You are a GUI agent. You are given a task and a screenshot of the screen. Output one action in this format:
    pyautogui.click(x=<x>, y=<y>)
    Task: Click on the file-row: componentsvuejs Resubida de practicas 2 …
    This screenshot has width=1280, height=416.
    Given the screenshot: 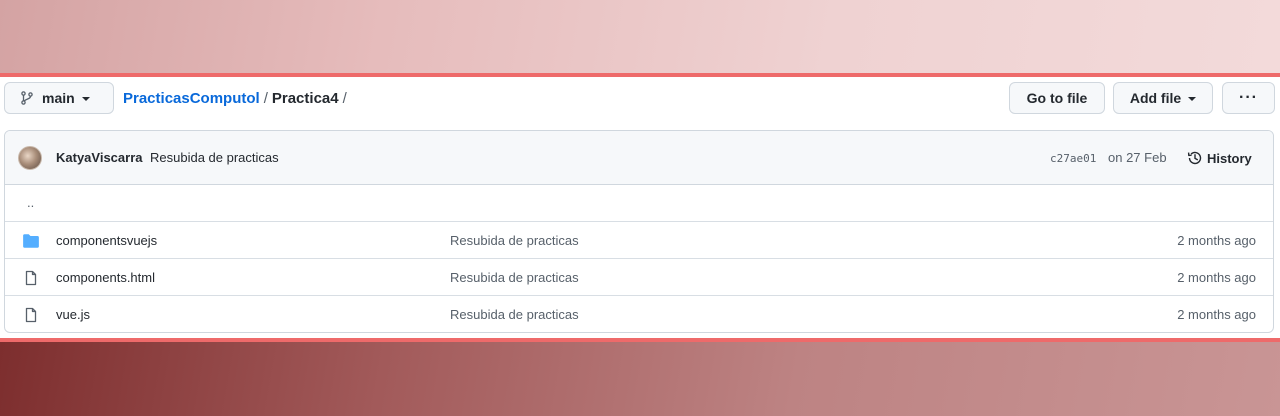 What is the action you would take?
    pyautogui.click(x=639, y=240)
    